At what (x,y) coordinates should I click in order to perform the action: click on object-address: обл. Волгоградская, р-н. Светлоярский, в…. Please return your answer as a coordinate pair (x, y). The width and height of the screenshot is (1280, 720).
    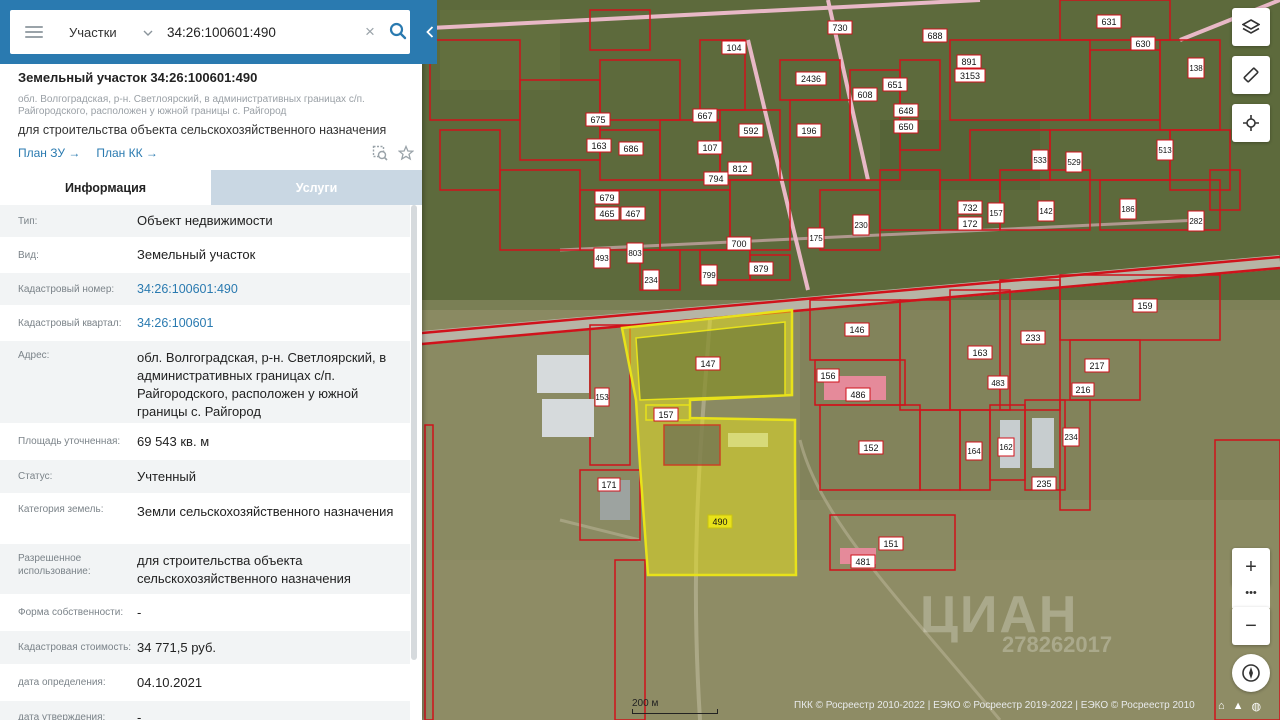
    Looking at the image, I should click on (191, 105).